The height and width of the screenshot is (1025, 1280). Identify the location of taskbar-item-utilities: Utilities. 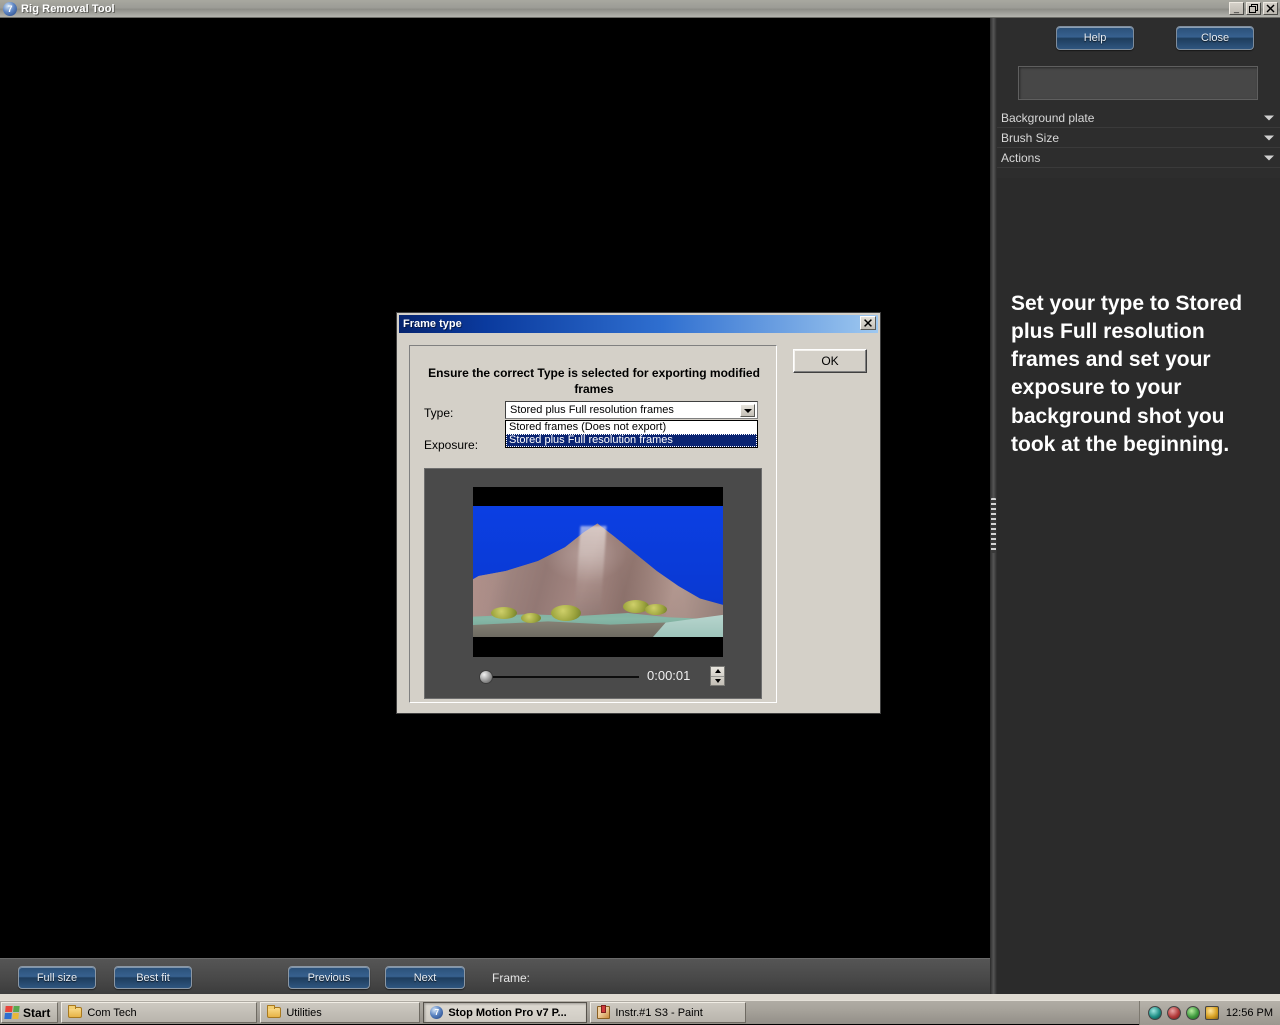
(340, 1012).